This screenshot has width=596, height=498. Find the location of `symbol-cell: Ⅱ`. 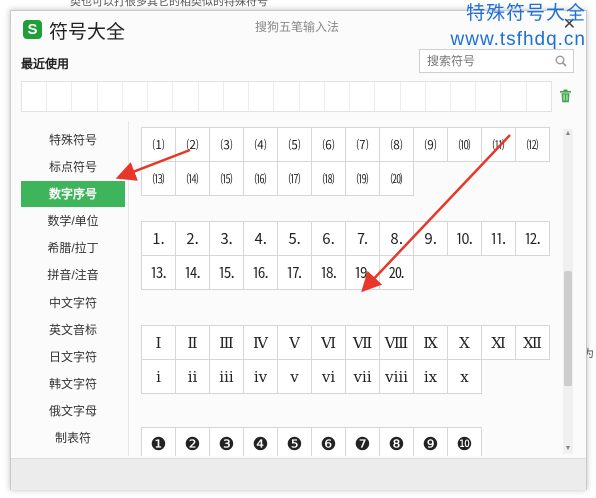

symbol-cell: Ⅱ is located at coordinates (192, 342).